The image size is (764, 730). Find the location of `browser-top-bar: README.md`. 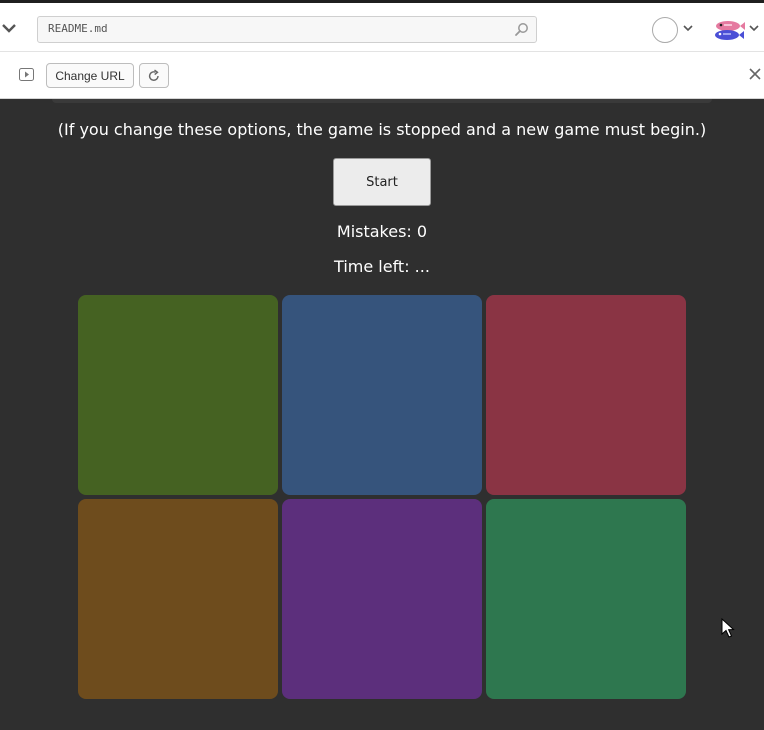

browser-top-bar: README.md is located at coordinates (382, 26).